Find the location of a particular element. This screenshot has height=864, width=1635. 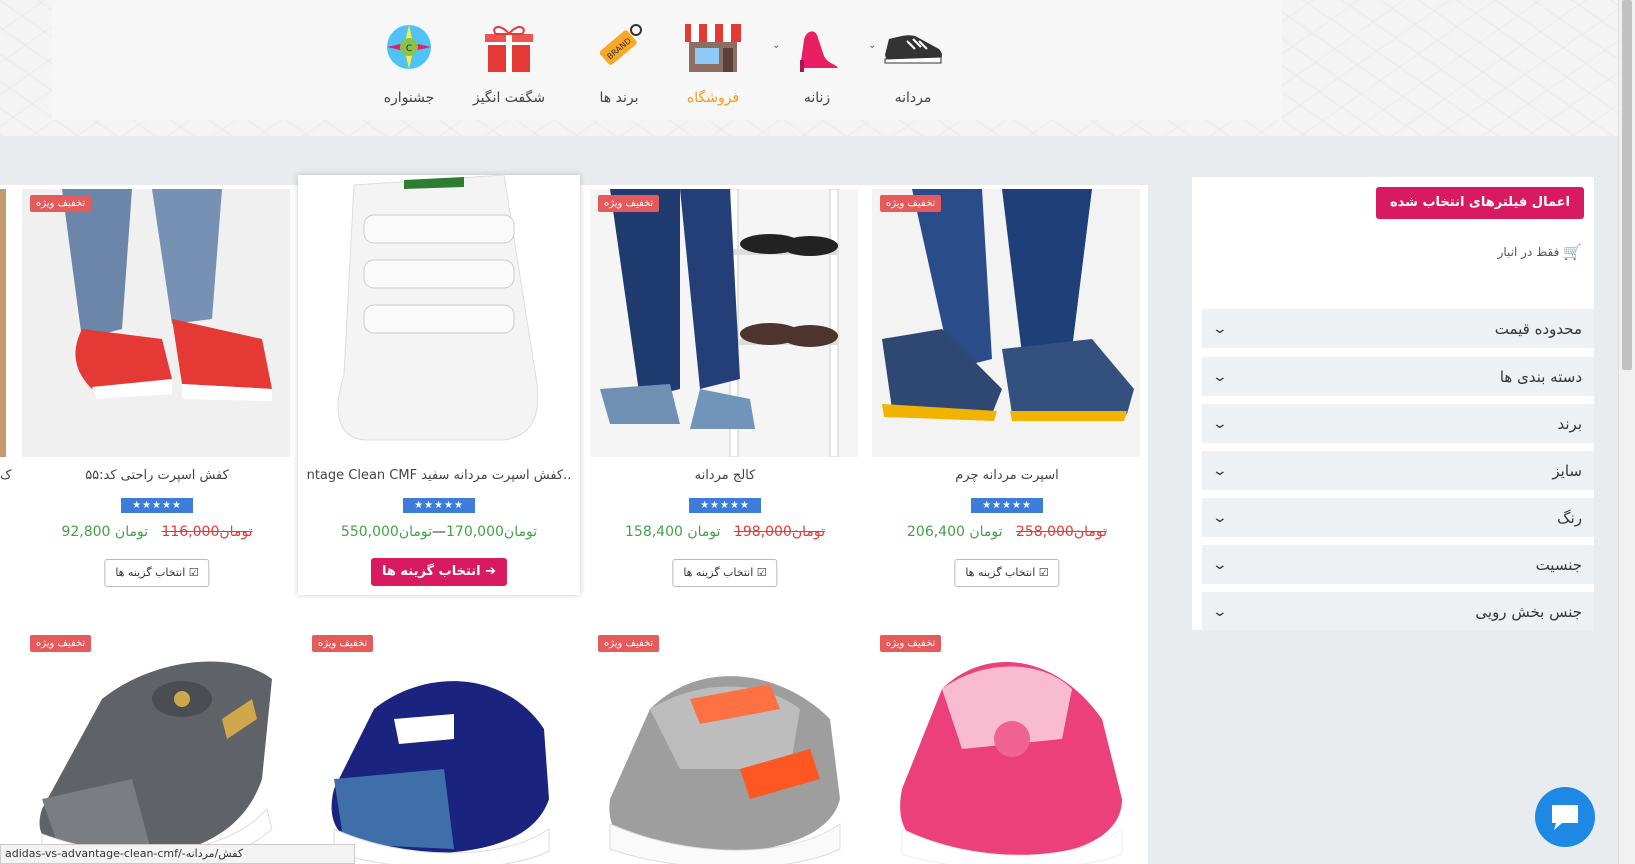

product-title: کفش اسپرت راحتی کد:۵۵ is located at coordinates (157, 475).